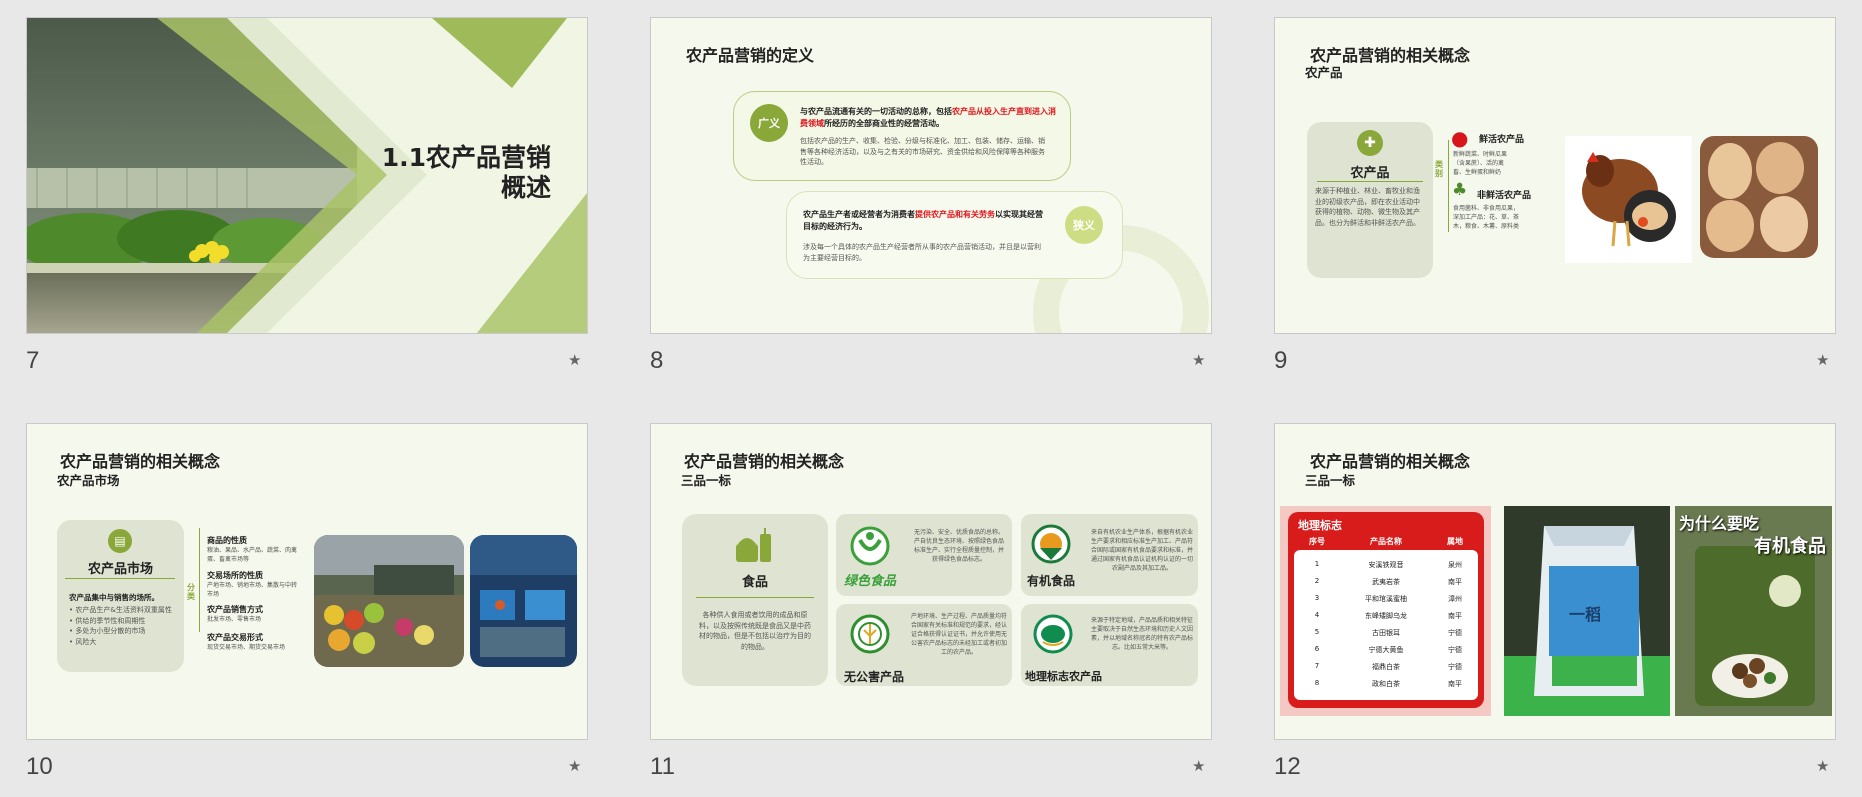 Image resolution: width=1862 pixels, height=797 pixels. I want to click on food-icon, so click(754, 546).